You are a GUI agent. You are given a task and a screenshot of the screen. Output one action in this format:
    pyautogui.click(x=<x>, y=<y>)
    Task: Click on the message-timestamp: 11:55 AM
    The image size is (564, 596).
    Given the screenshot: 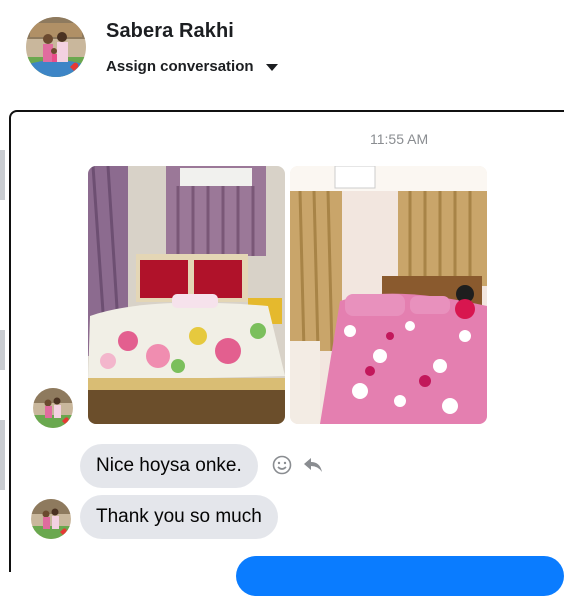 What is the action you would take?
    pyautogui.click(x=399, y=139)
    